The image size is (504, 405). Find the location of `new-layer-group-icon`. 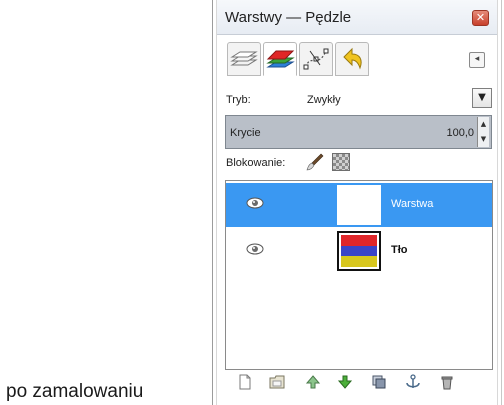

new-layer-group-icon is located at coordinates (277, 382).